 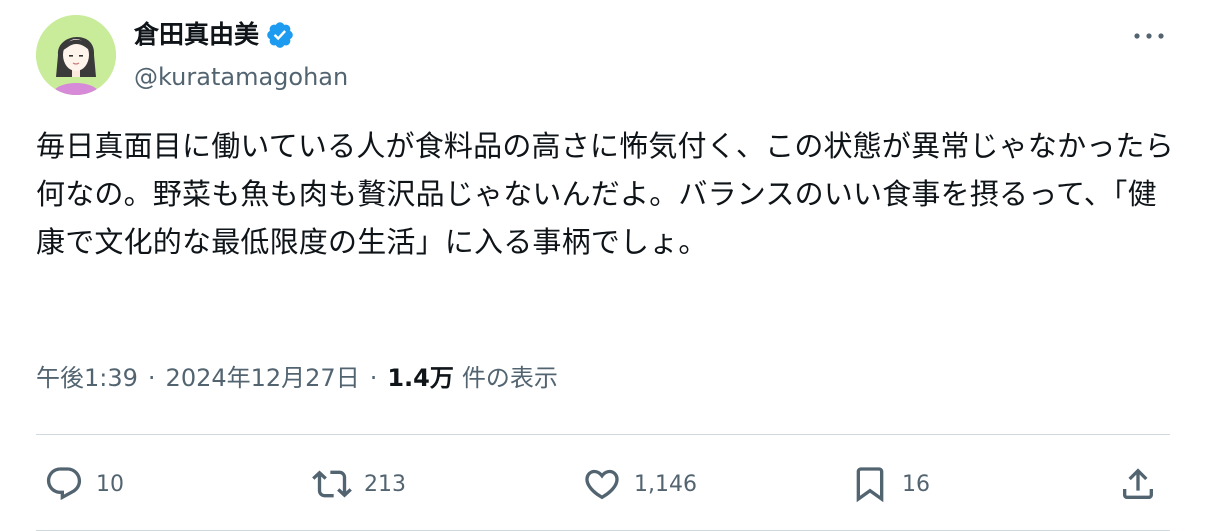 I want to click on display-name: 倉田真由美, so click(x=196, y=35).